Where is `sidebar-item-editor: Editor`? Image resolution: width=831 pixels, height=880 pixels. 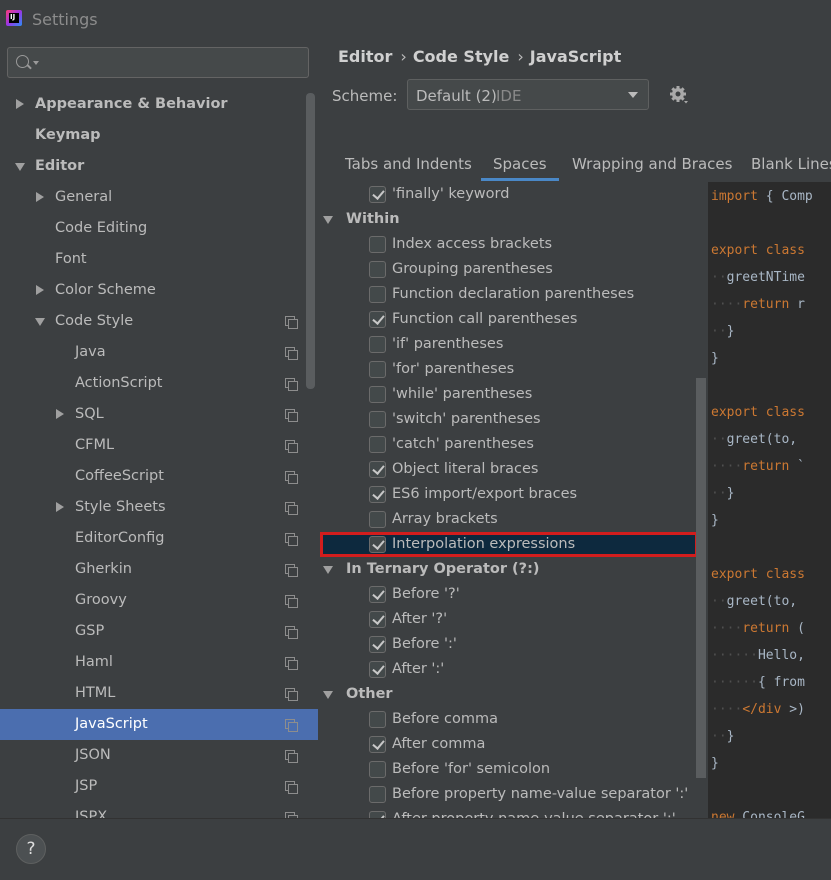
sidebar-item-editor: Editor is located at coordinates (159, 166).